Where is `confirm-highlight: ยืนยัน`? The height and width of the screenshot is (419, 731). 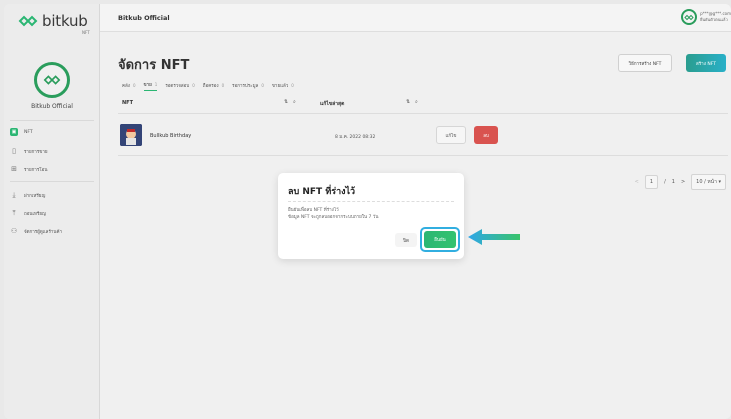
confirm-highlight: ยืนยัน is located at coordinates (440, 239).